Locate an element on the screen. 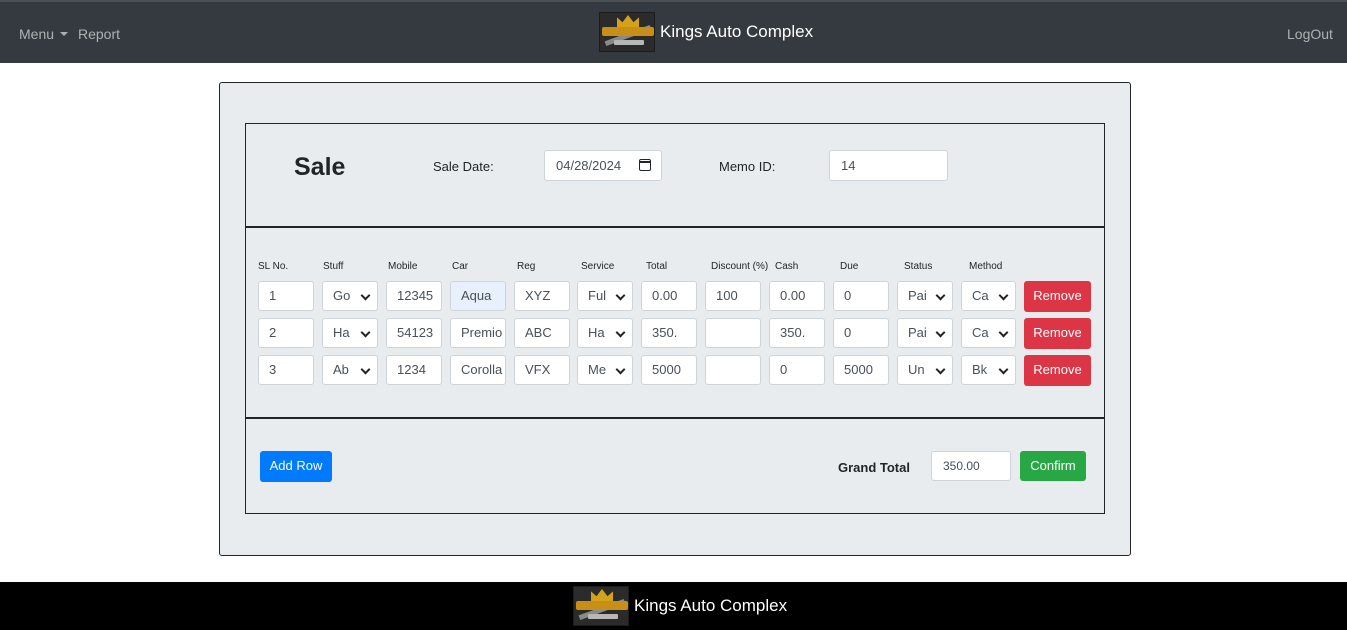  col-header-mobile: Mobile is located at coordinates (403, 266).